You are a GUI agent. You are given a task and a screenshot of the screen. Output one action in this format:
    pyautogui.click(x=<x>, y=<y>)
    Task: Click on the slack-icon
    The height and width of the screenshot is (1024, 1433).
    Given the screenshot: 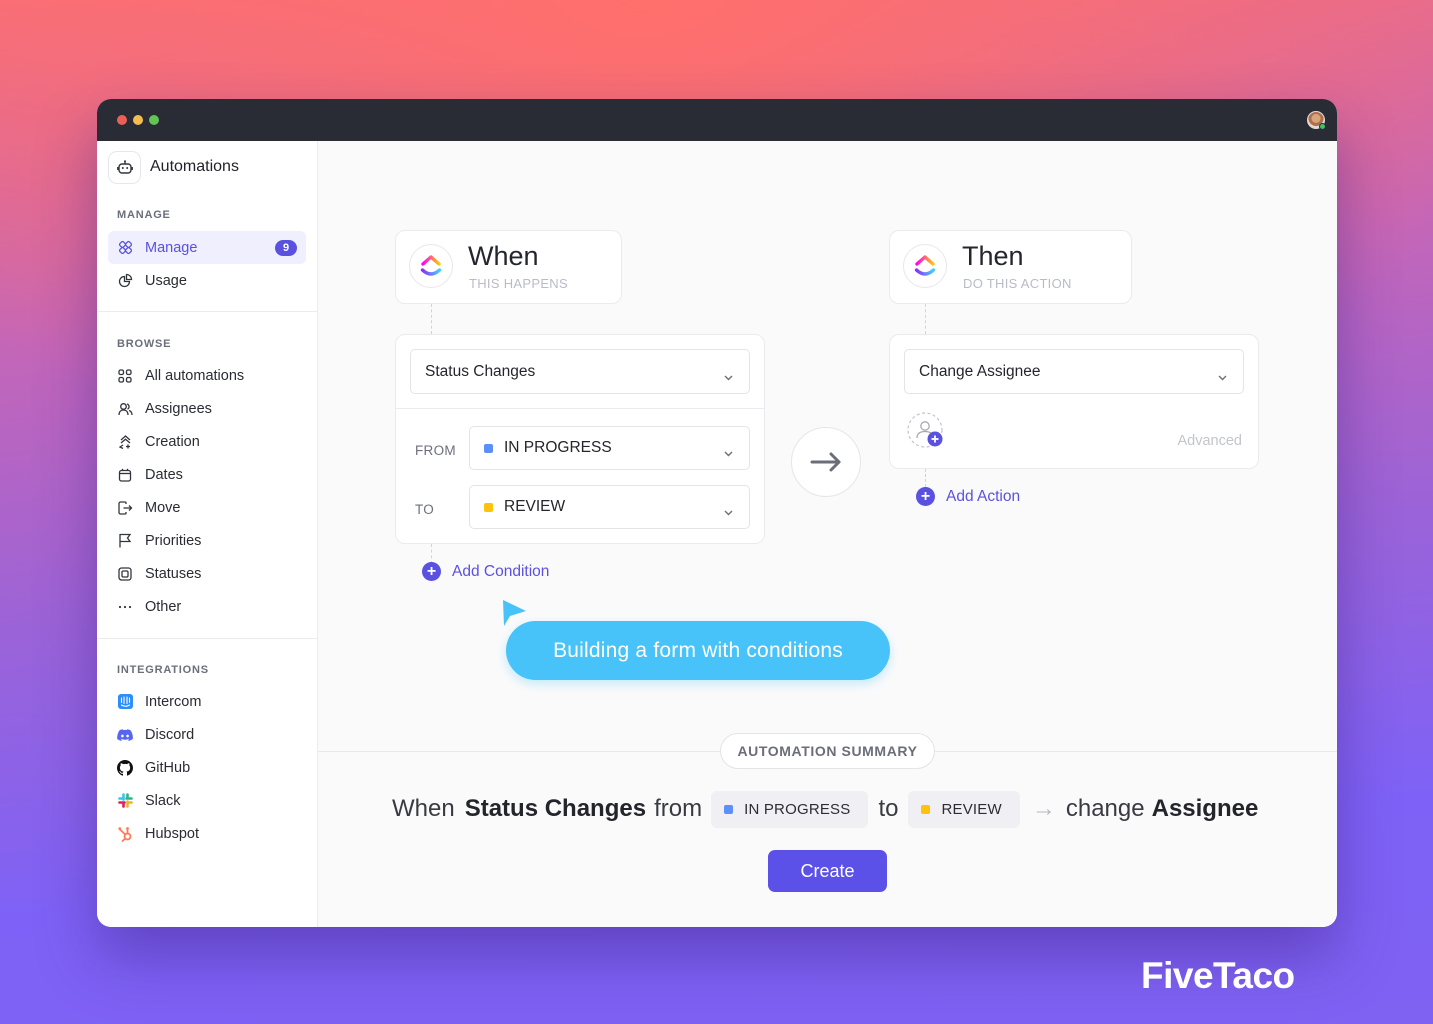 What is the action you would take?
    pyautogui.click(x=125, y=801)
    